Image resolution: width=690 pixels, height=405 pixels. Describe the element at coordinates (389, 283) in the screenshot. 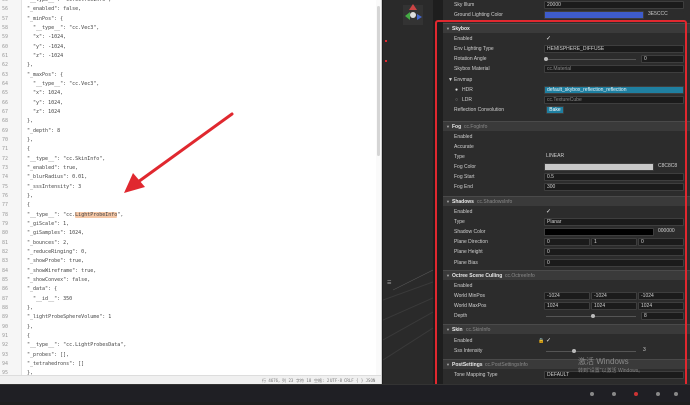

I see `scene-icon-glyph: ☰` at that location.